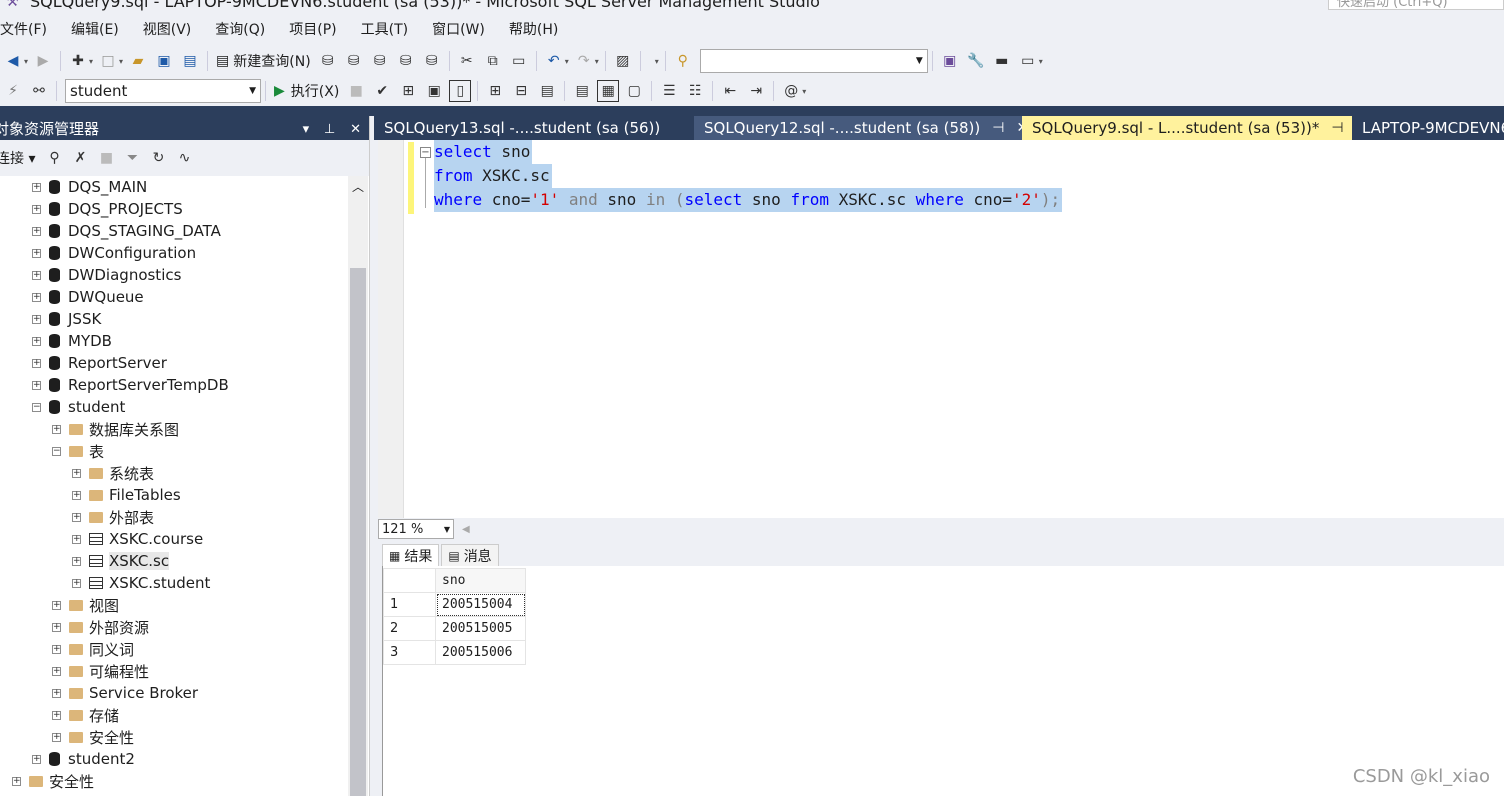 The width and height of the screenshot is (1504, 796). What do you see at coordinates (406, 61) in the screenshot?
I see `xmla-query-icon: ⛁` at bounding box center [406, 61].